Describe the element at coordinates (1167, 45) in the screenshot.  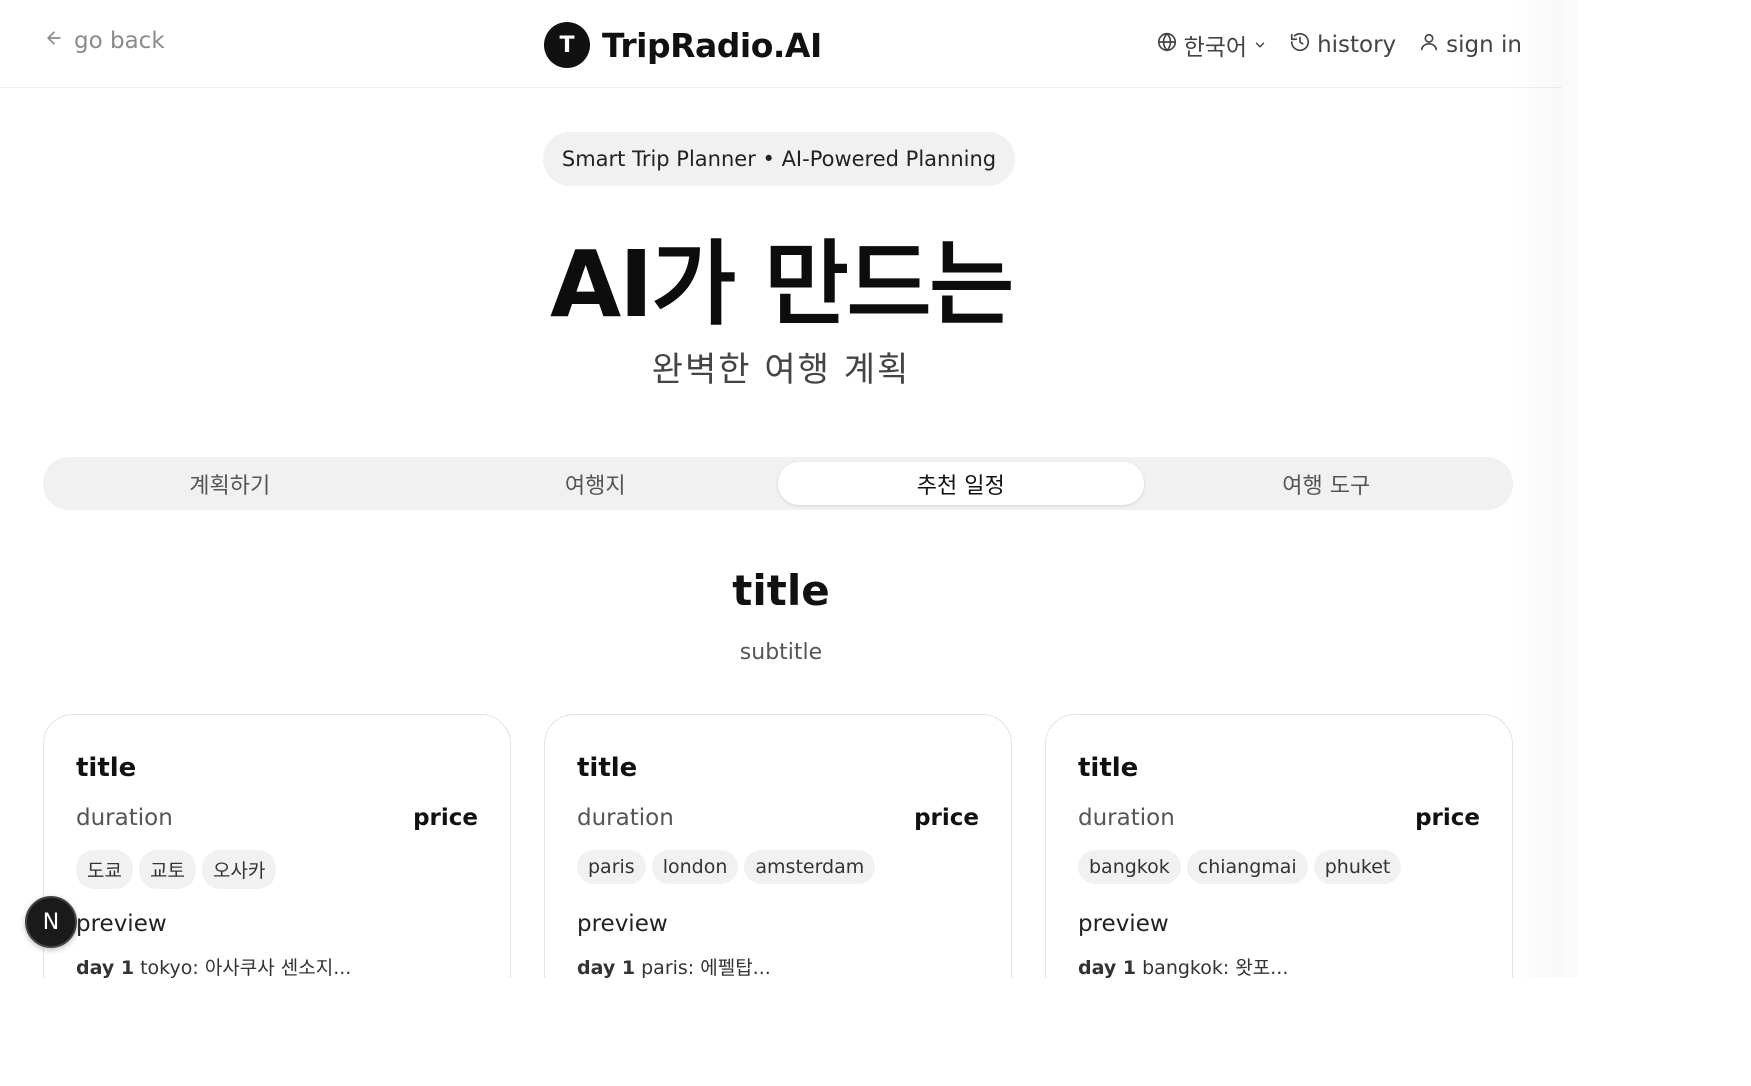
I see `globe-icon` at that location.